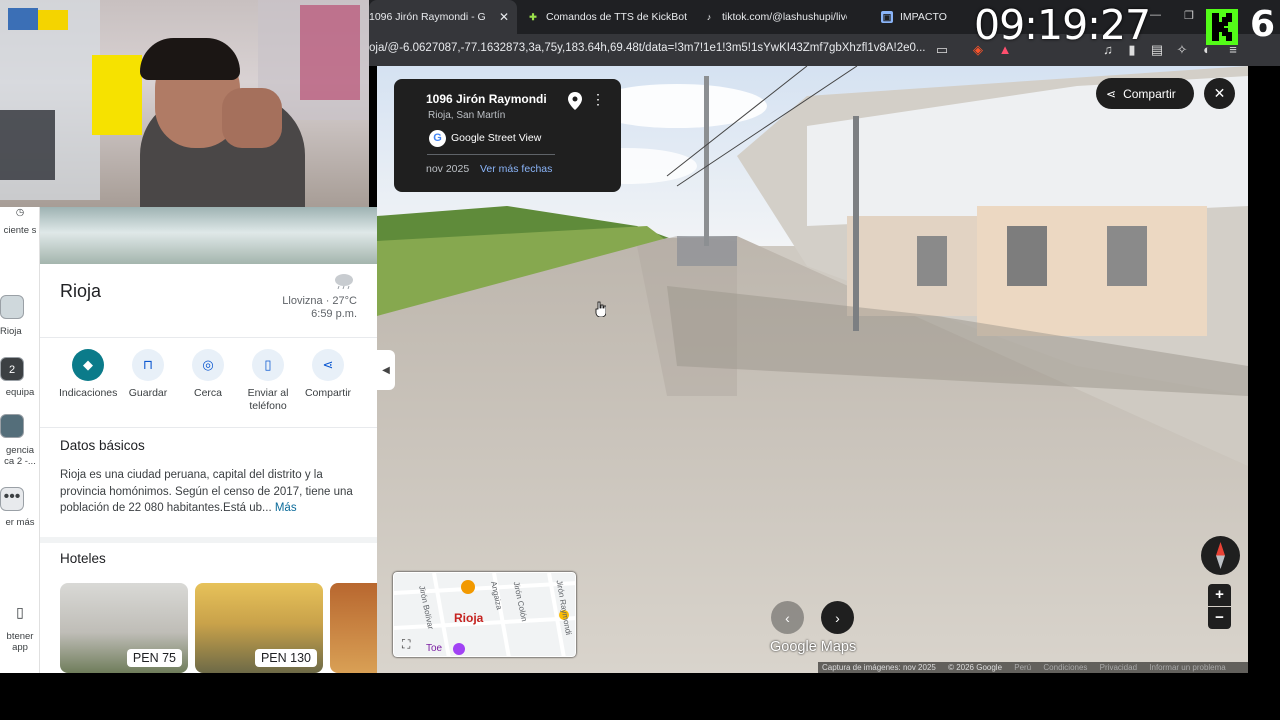 This screenshot has width=1280, height=720. Describe the element at coordinates (148, 393) in the screenshot. I see `action-label: Guardar` at that location.